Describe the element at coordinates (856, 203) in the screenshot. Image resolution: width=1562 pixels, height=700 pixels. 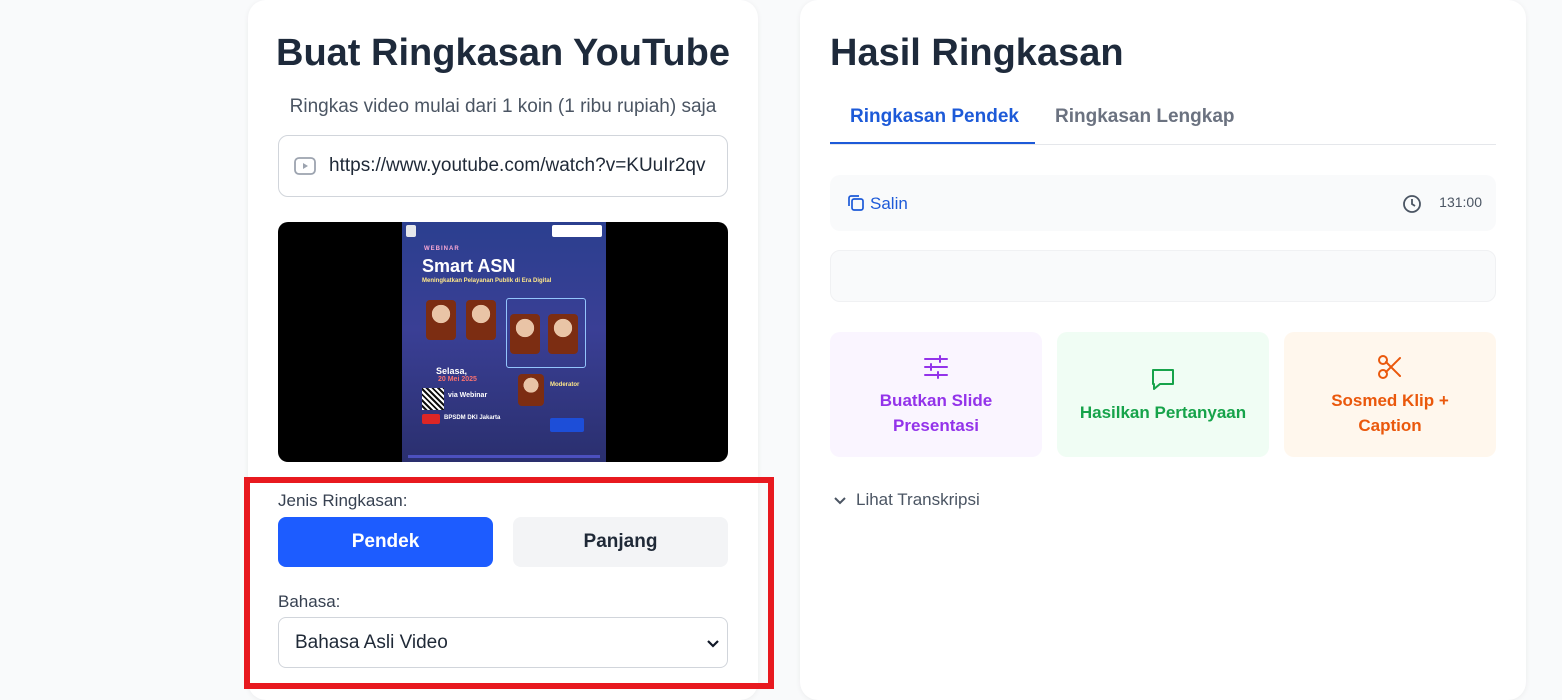
I see `copy-icon` at that location.